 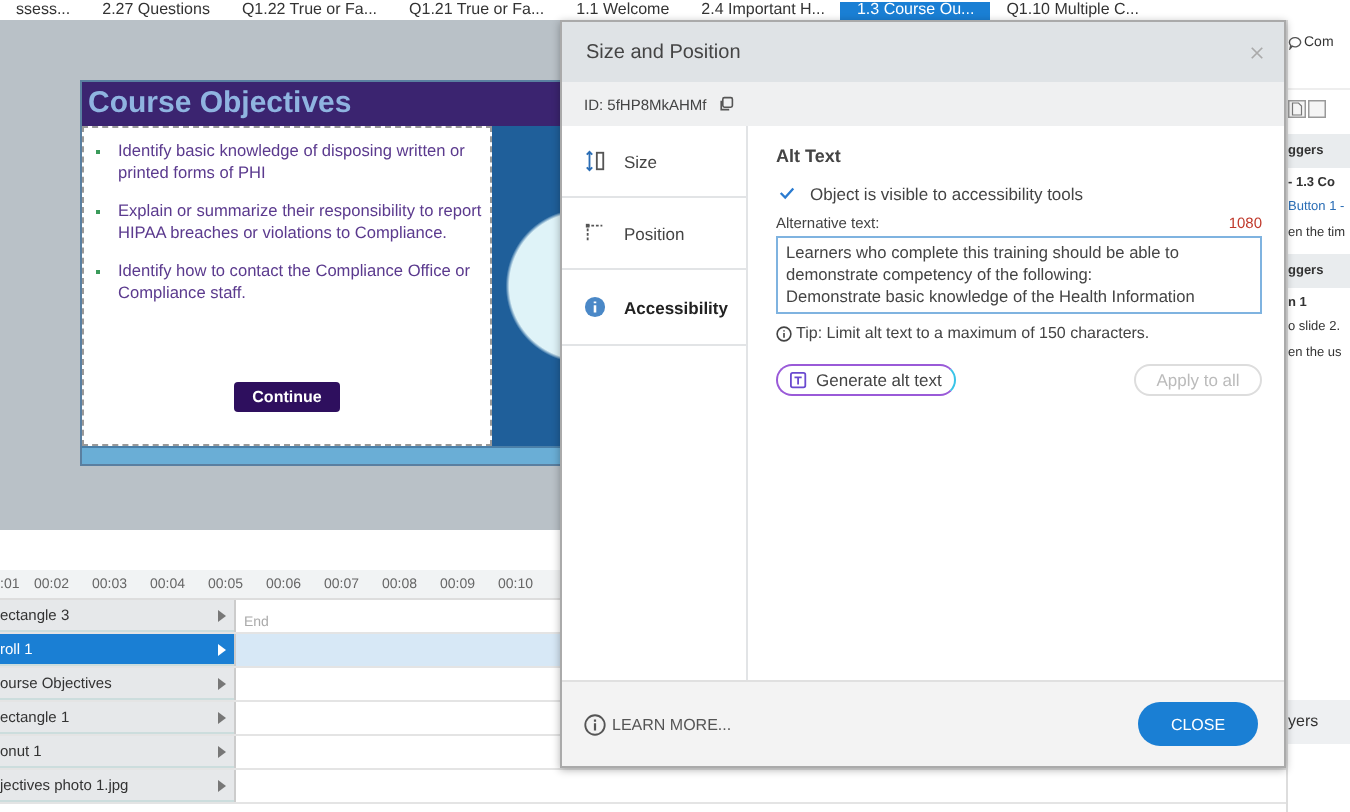 What do you see at coordinates (866, 380) in the screenshot?
I see `generate-alt-text-button: Generate alt text` at bounding box center [866, 380].